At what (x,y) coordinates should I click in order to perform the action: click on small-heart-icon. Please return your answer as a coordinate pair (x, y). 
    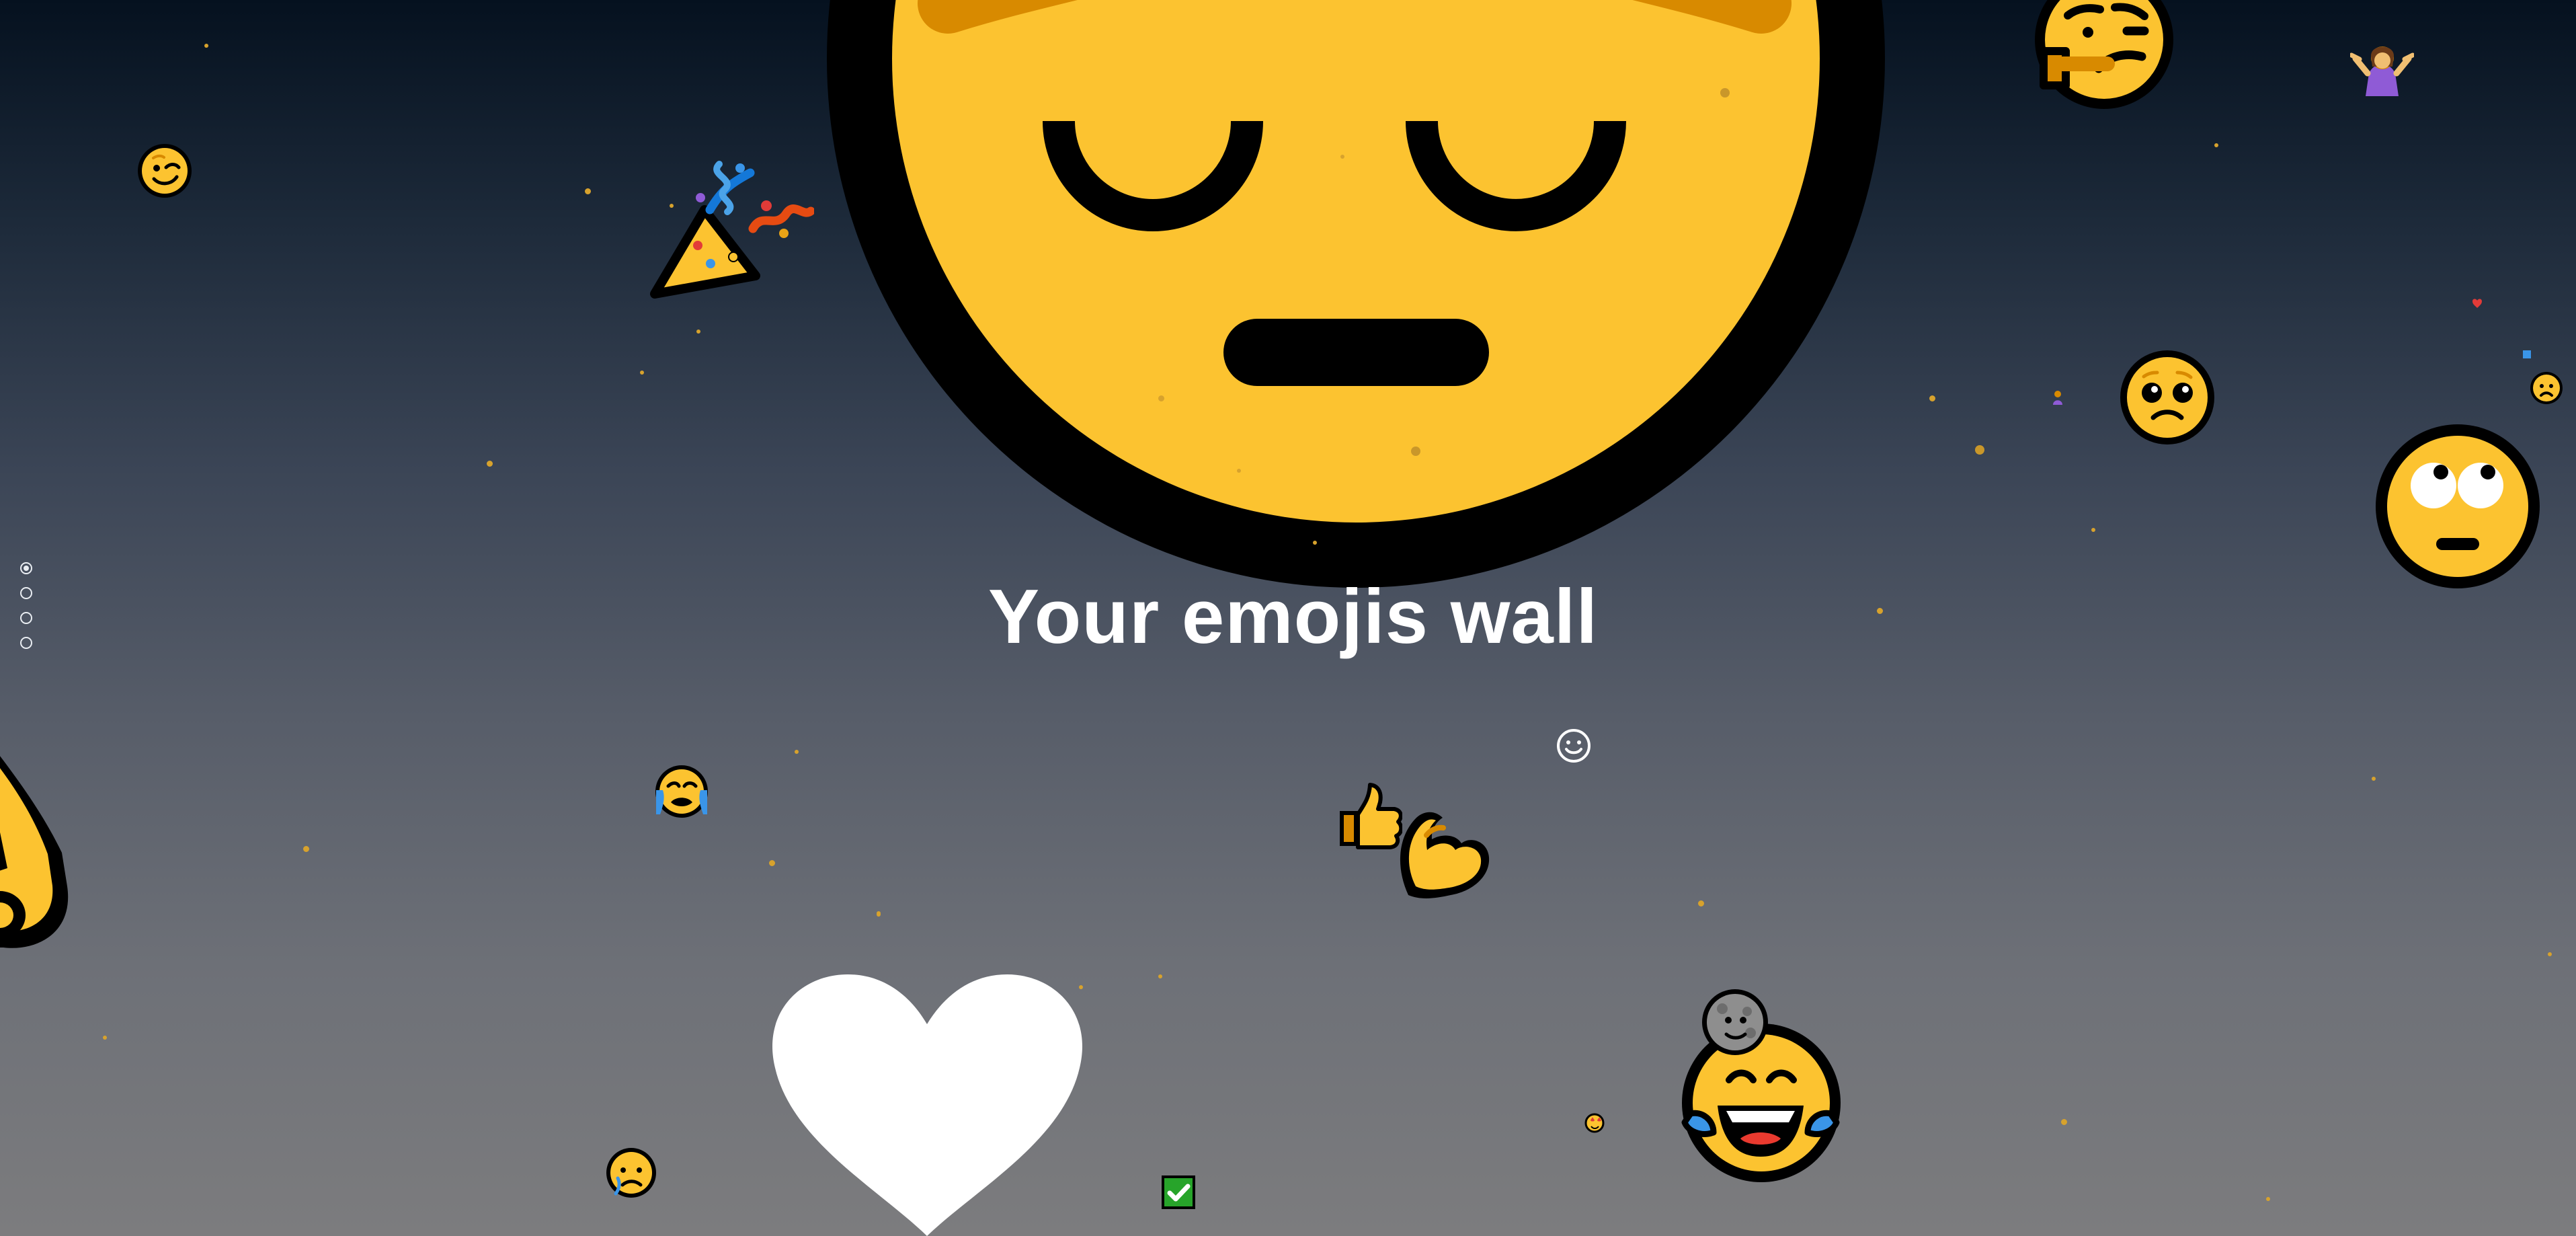
    Looking at the image, I should click on (2477, 303).